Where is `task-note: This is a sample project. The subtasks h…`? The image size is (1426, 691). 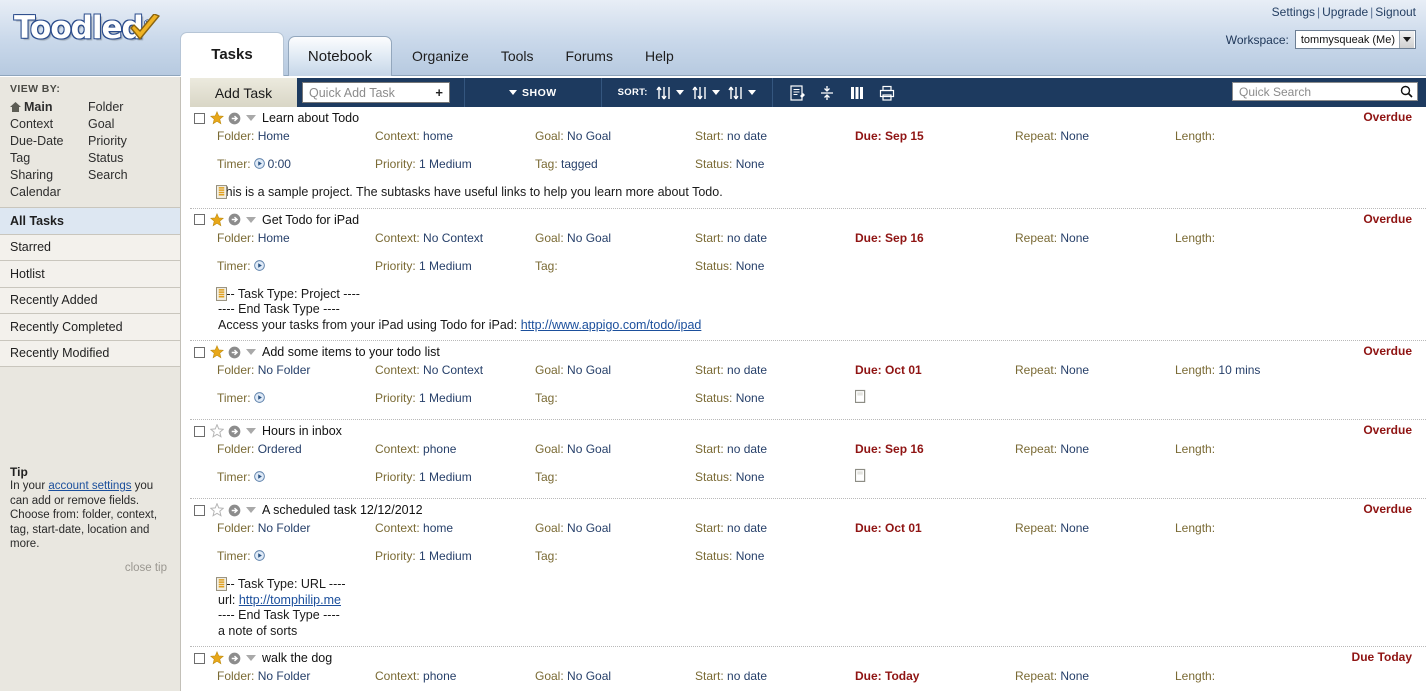 task-note: This is a sample project. The subtasks h… is located at coordinates (808, 196).